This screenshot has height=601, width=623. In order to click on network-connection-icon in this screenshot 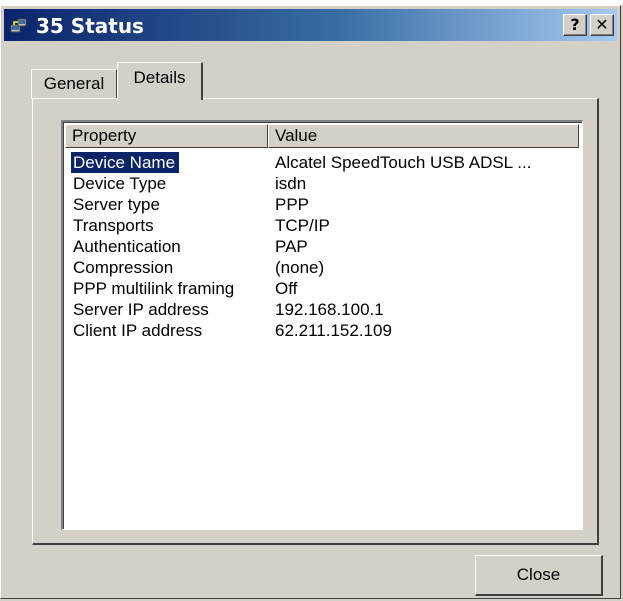, I will do `click(18, 25)`.